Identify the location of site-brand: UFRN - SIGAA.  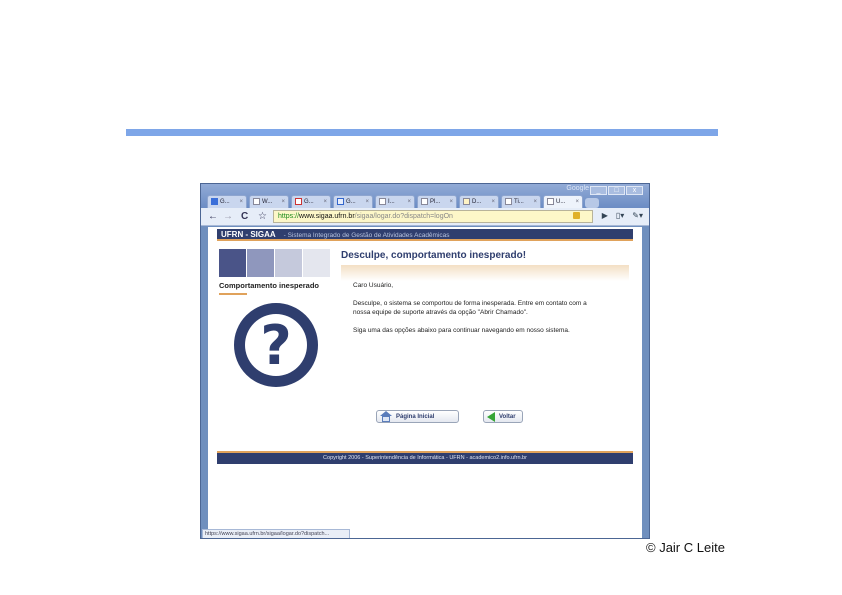
(248, 234).